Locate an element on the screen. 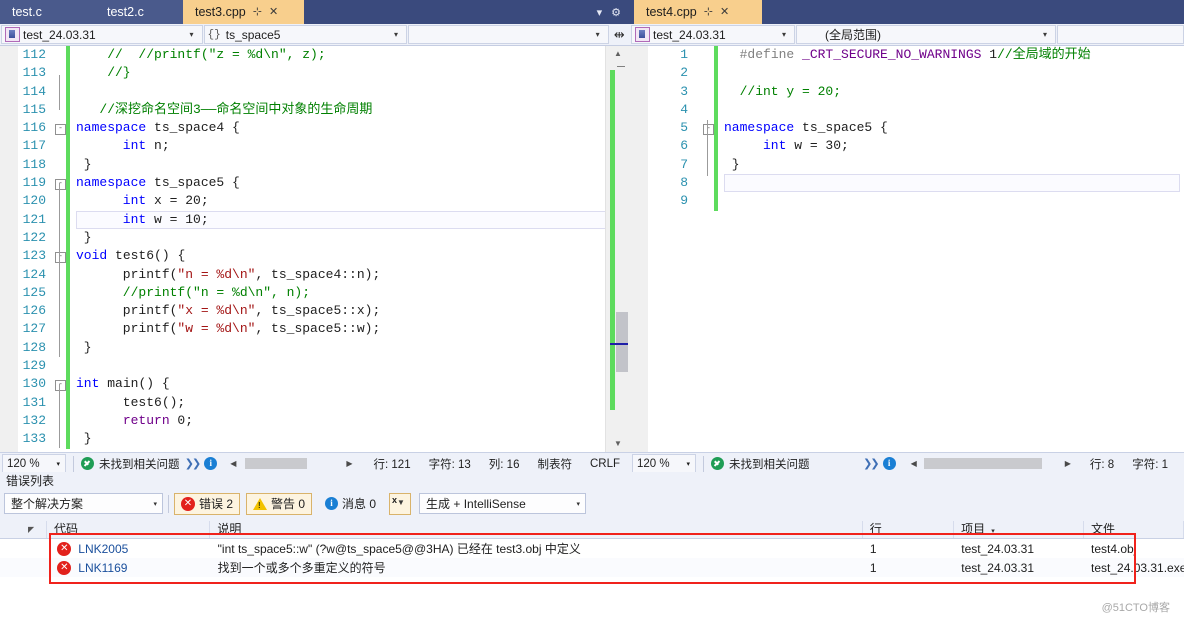 This screenshot has height=618, width=1184. code-line: 113 //} is located at coordinates (315, 73).